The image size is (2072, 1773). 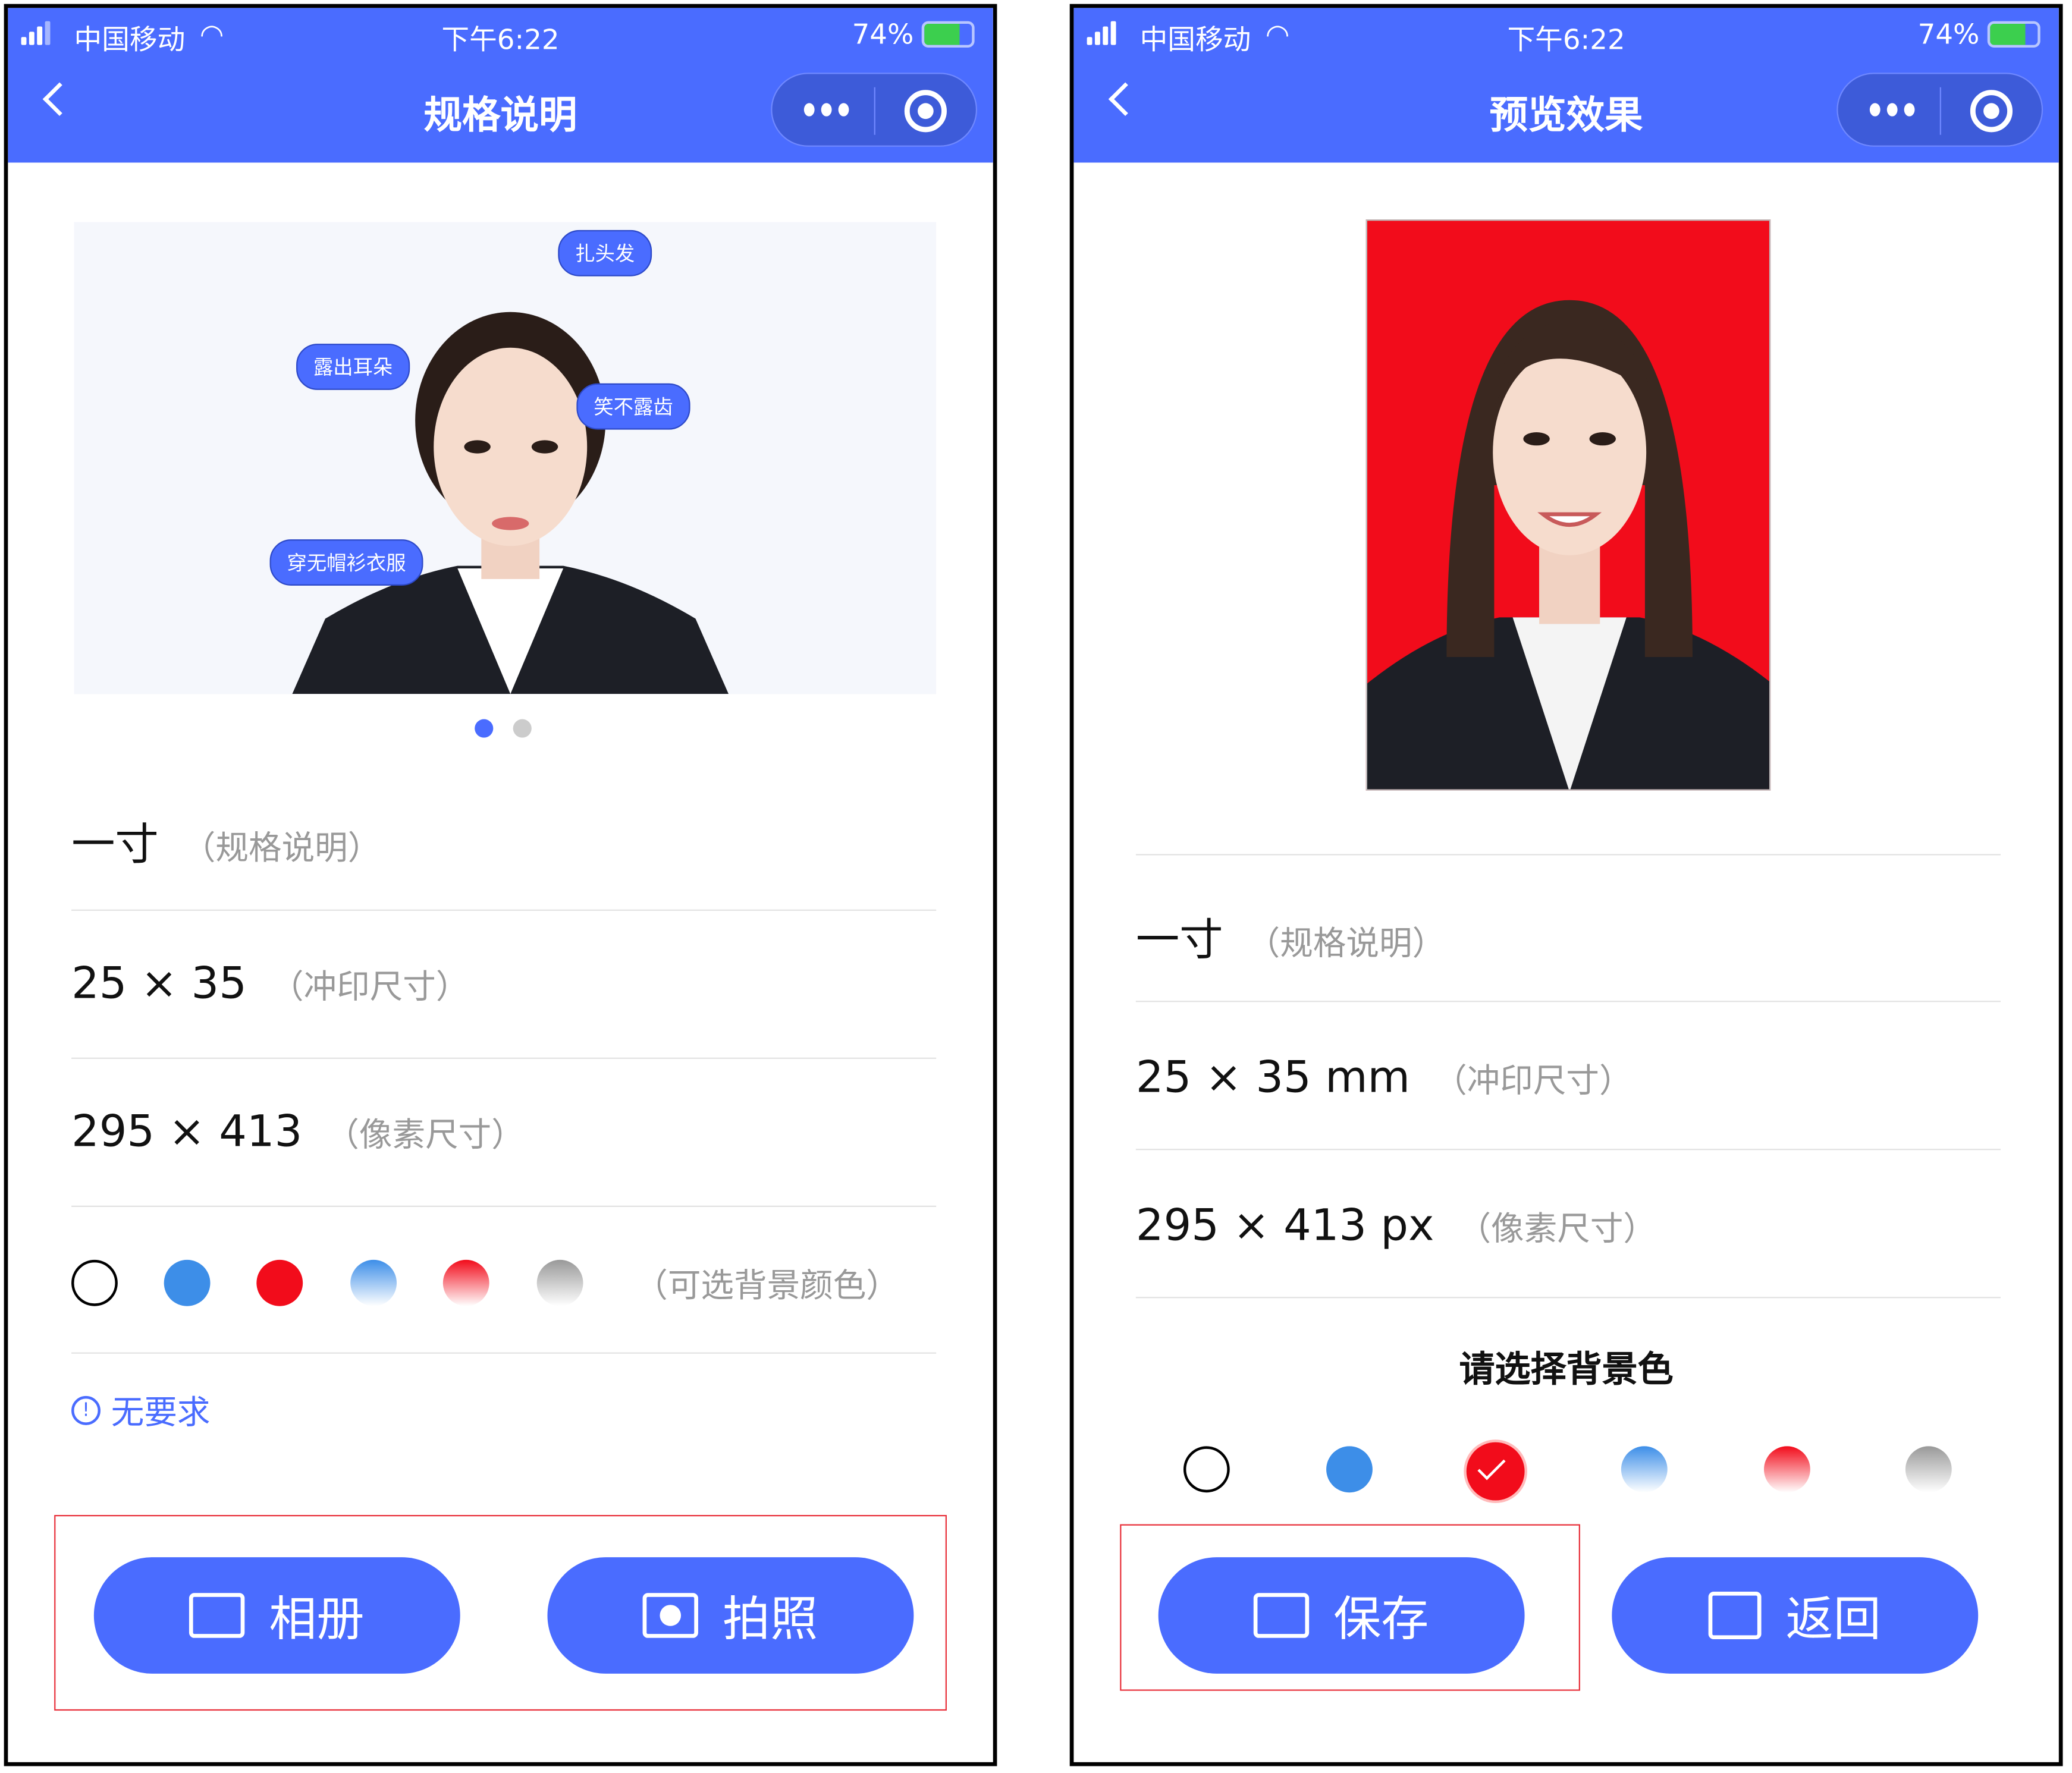 I want to click on preview-photo, so click(x=1568, y=505).